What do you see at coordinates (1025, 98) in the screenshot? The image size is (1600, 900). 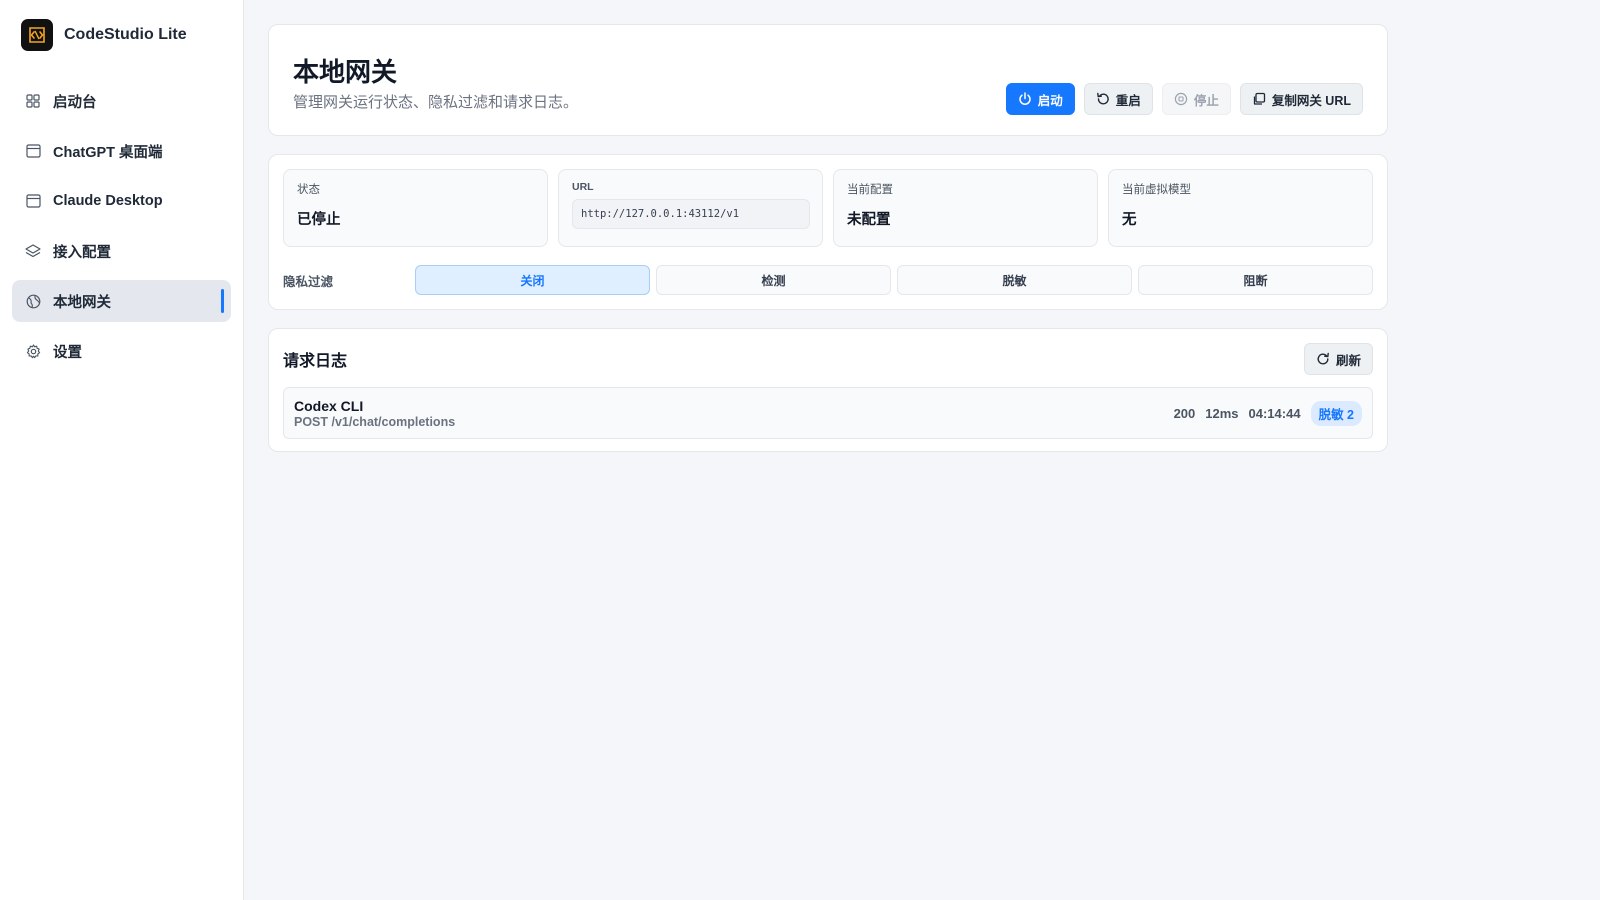 I see `power-icon` at bounding box center [1025, 98].